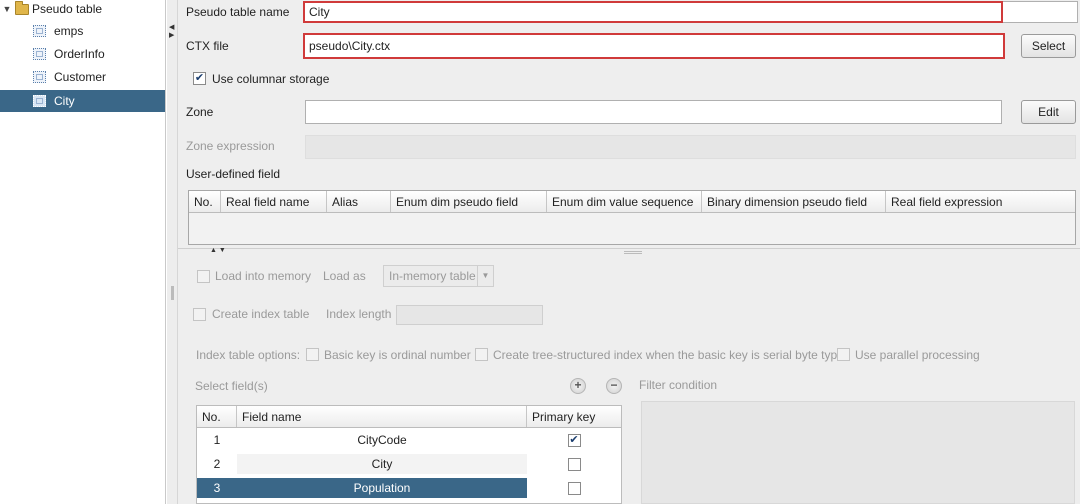 Image resolution: width=1080 pixels, height=504 pixels. What do you see at coordinates (171, 32) in the screenshot?
I see `collapse-arrows-icon: ◀ ▶` at bounding box center [171, 32].